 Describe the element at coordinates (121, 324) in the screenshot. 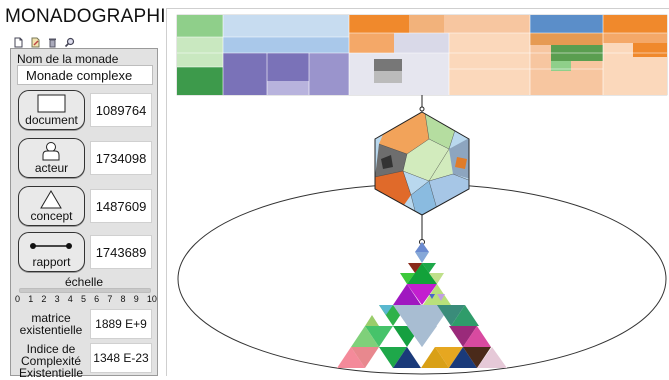

I see `matrice-value: 1889 E+9` at that location.